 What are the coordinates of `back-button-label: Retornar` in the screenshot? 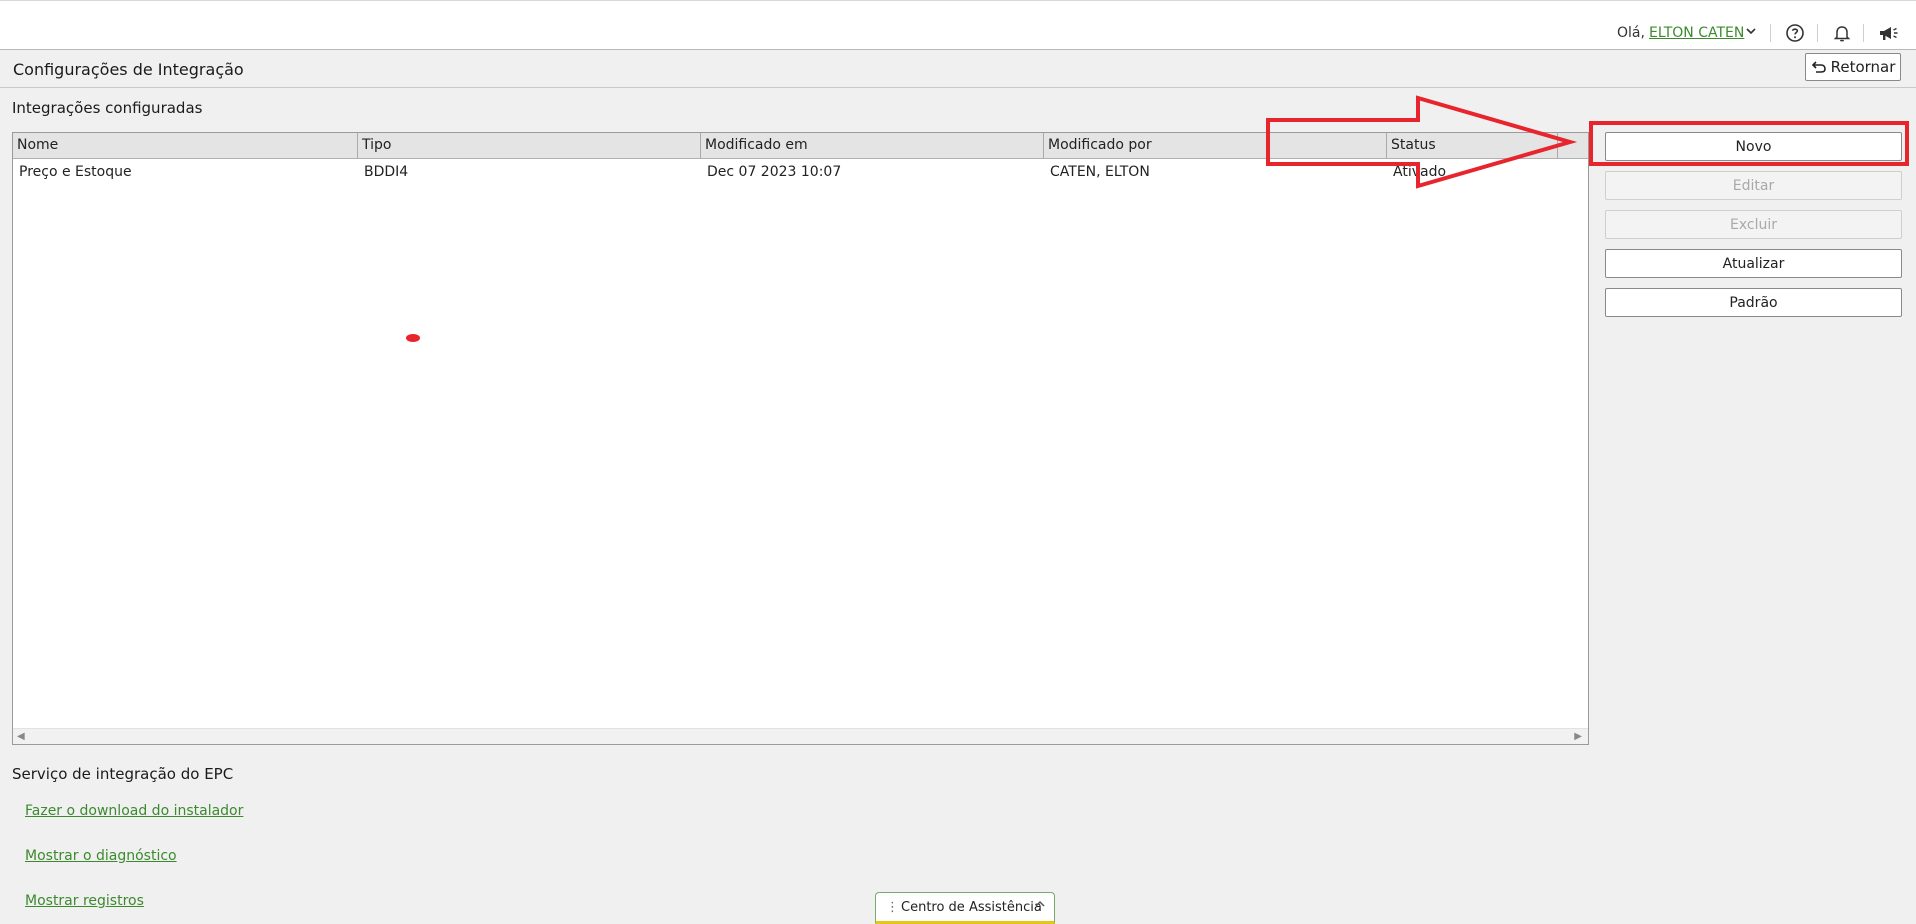 It's located at (1863, 67).